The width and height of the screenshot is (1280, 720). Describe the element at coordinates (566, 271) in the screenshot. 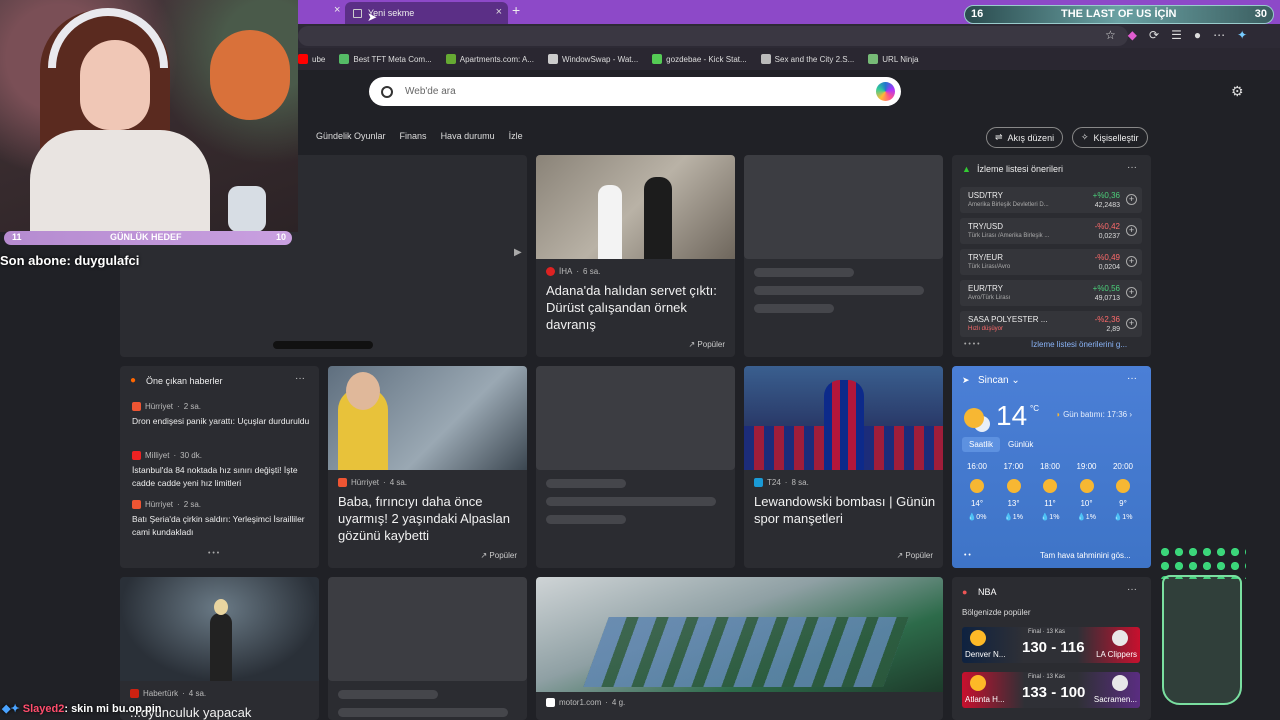

I see `news-source: İHA` at that location.